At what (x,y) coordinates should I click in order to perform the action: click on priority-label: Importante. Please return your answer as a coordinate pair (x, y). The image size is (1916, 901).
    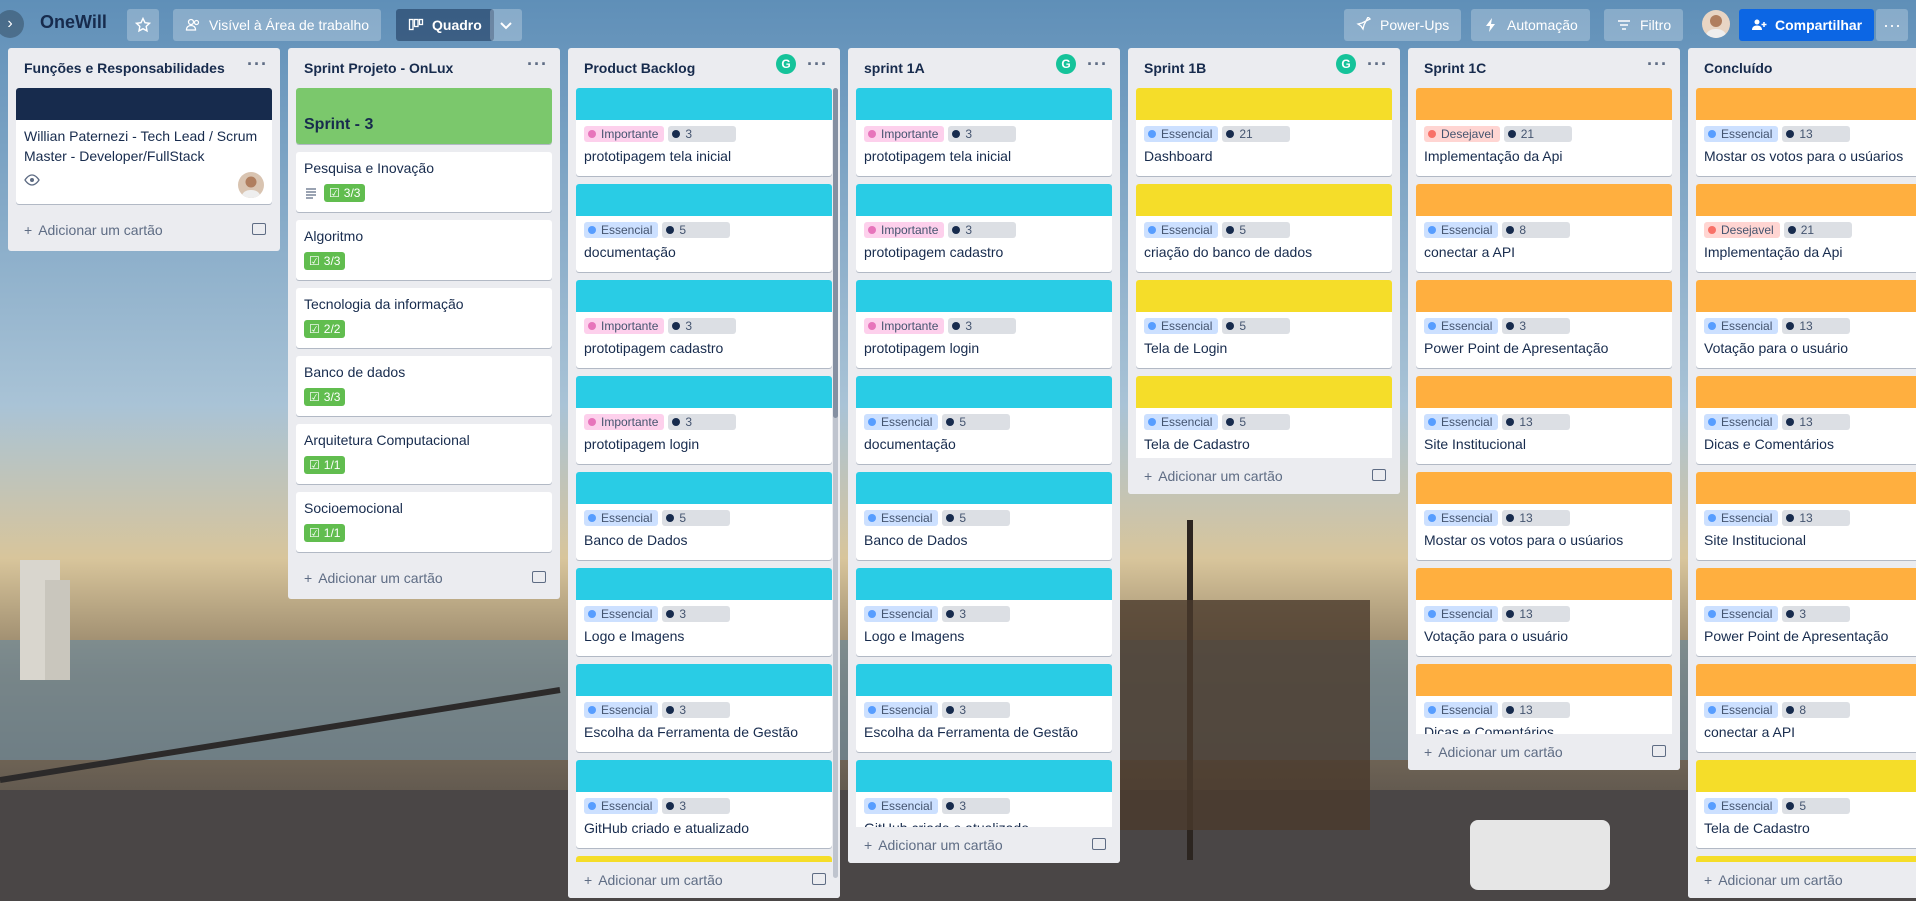
    Looking at the image, I should click on (624, 422).